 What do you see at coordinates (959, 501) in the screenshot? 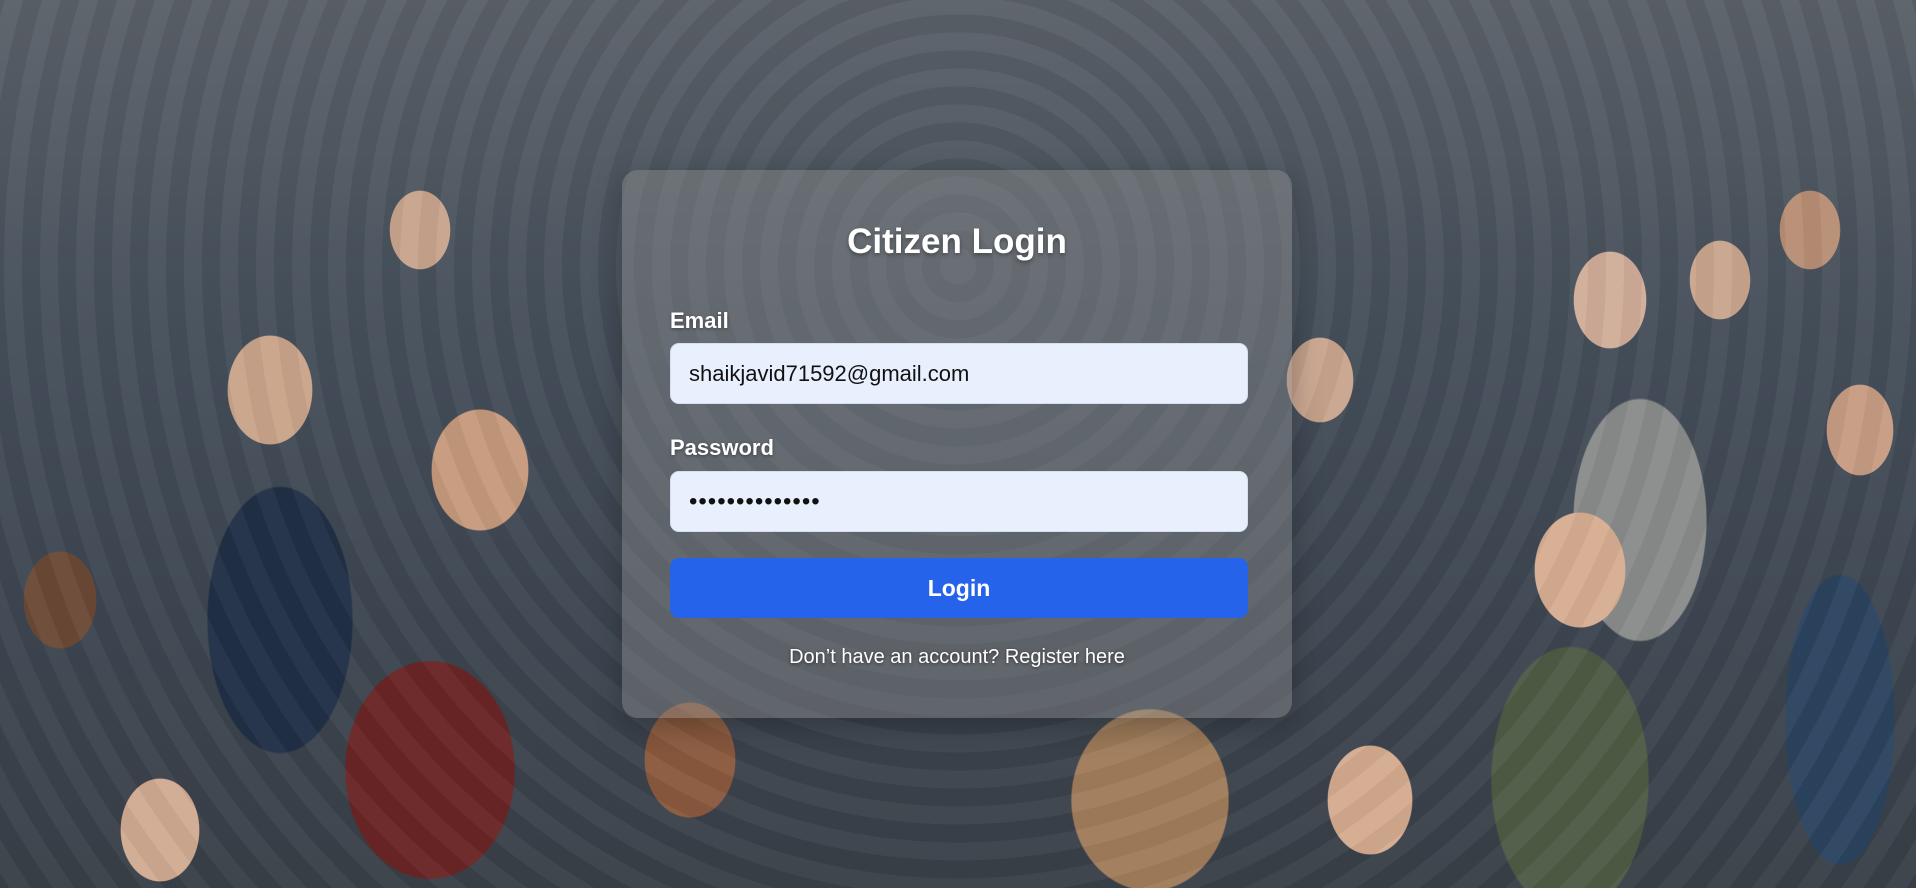
I see `password-field` at bounding box center [959, 501].